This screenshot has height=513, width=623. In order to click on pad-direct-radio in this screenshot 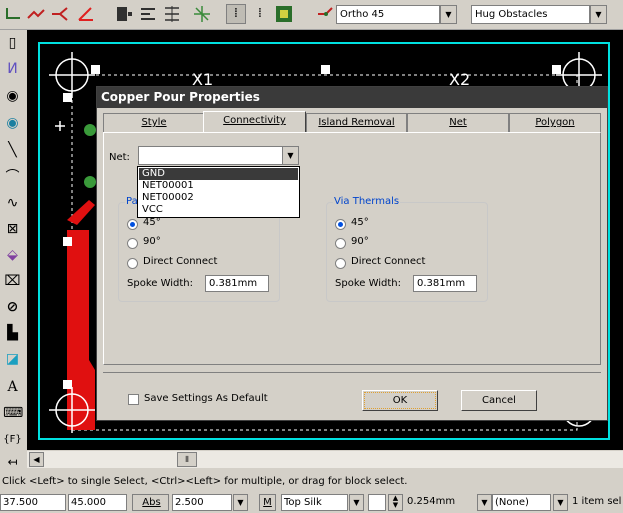, I will do `click(132, 263)`.